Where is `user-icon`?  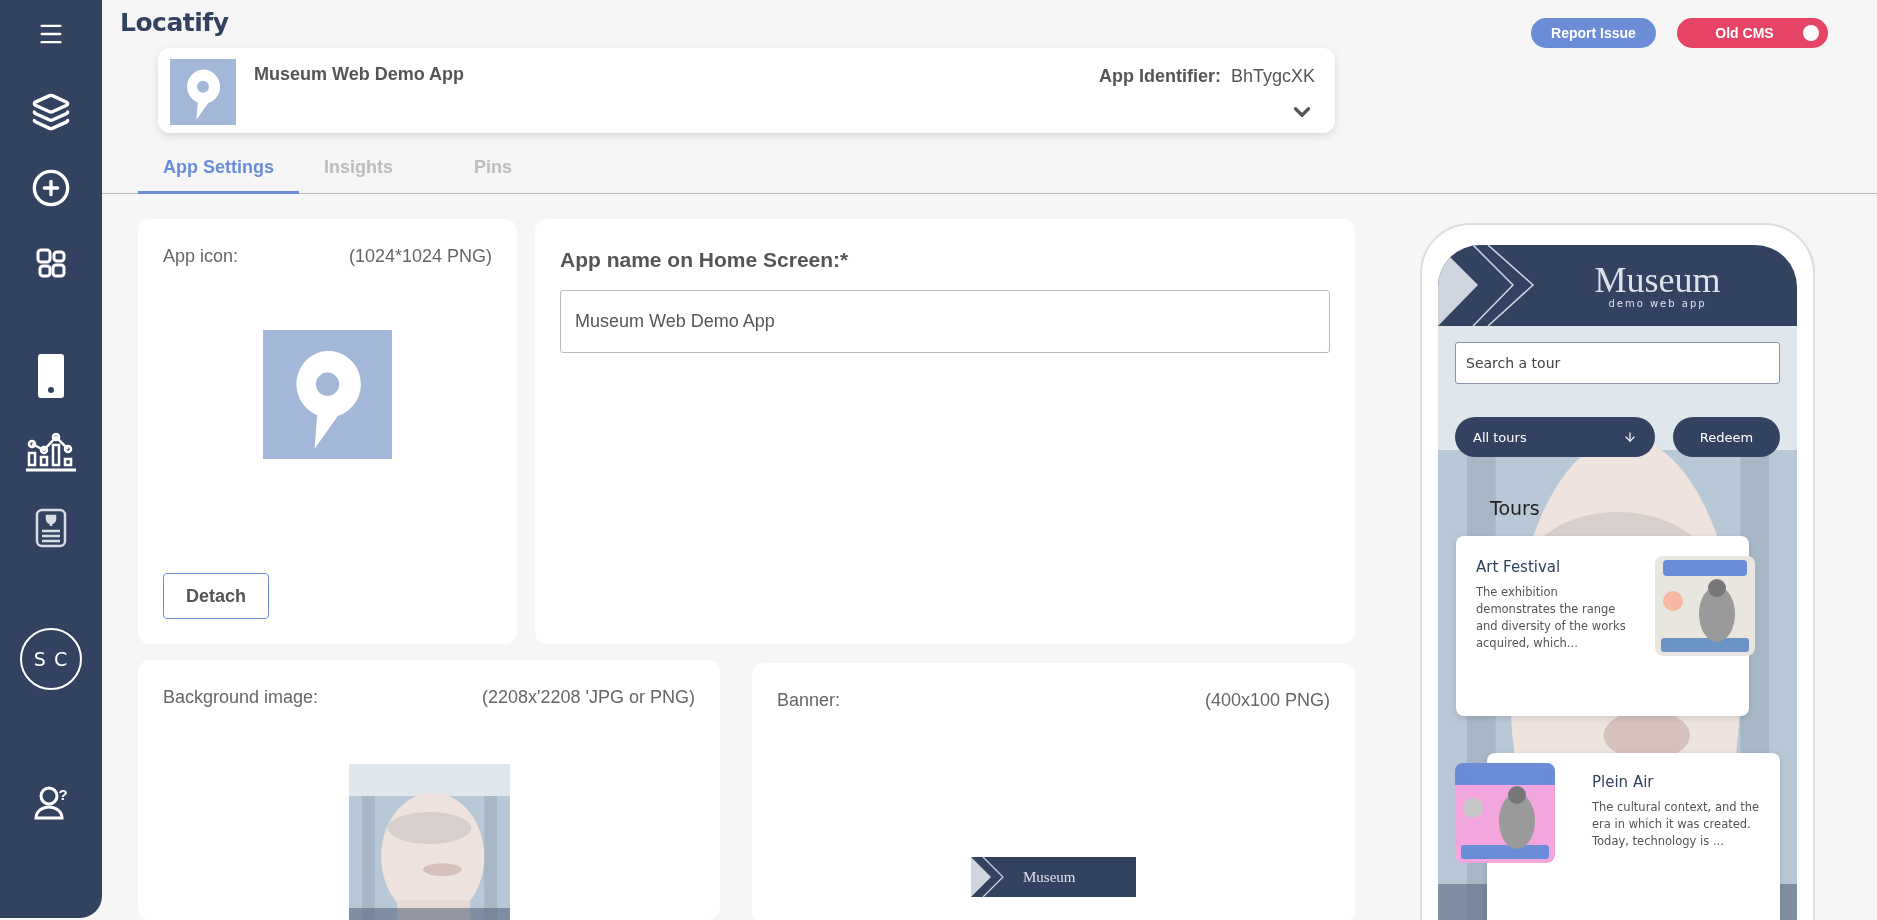 user-icon is located at coordinates (49, 803).